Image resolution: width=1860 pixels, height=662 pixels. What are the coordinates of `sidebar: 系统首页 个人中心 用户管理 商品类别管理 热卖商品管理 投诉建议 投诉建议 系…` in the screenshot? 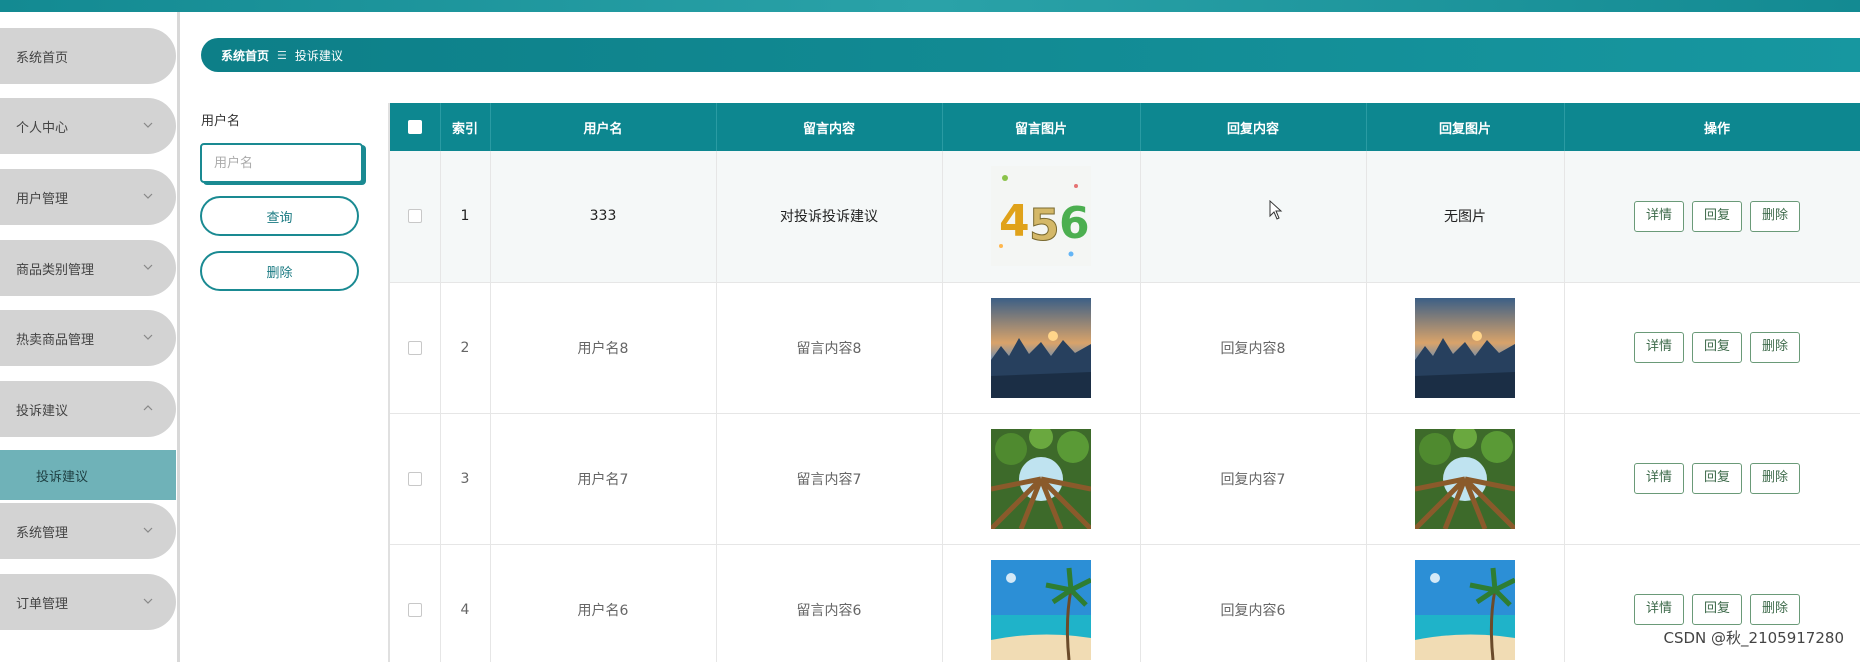 It's located at (90, 337).